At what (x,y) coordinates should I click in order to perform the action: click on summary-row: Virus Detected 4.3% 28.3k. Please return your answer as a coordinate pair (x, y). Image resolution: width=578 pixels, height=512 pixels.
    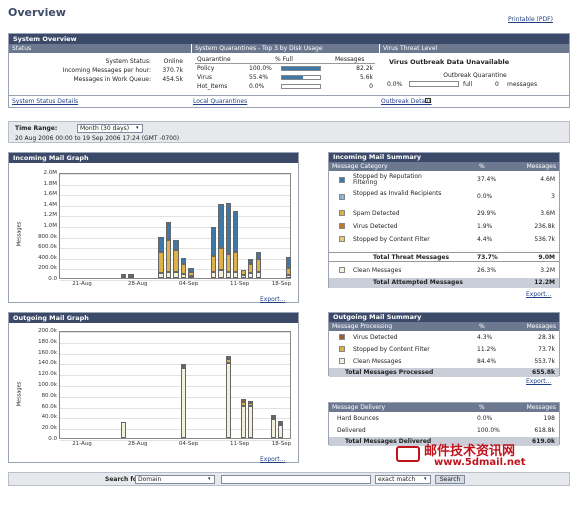
    Looking at the image, I should click on (444, 338).